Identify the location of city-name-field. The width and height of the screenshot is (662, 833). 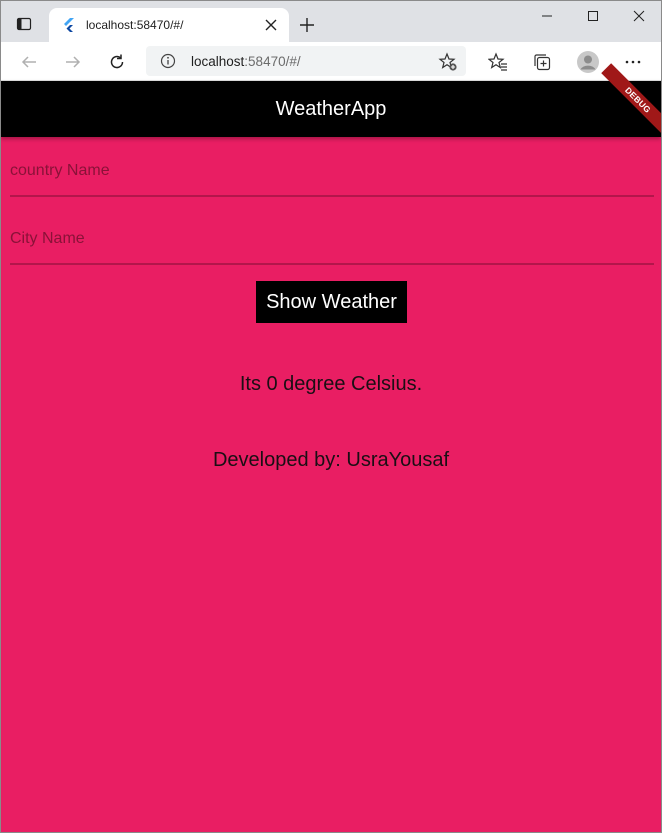
(332, 243).